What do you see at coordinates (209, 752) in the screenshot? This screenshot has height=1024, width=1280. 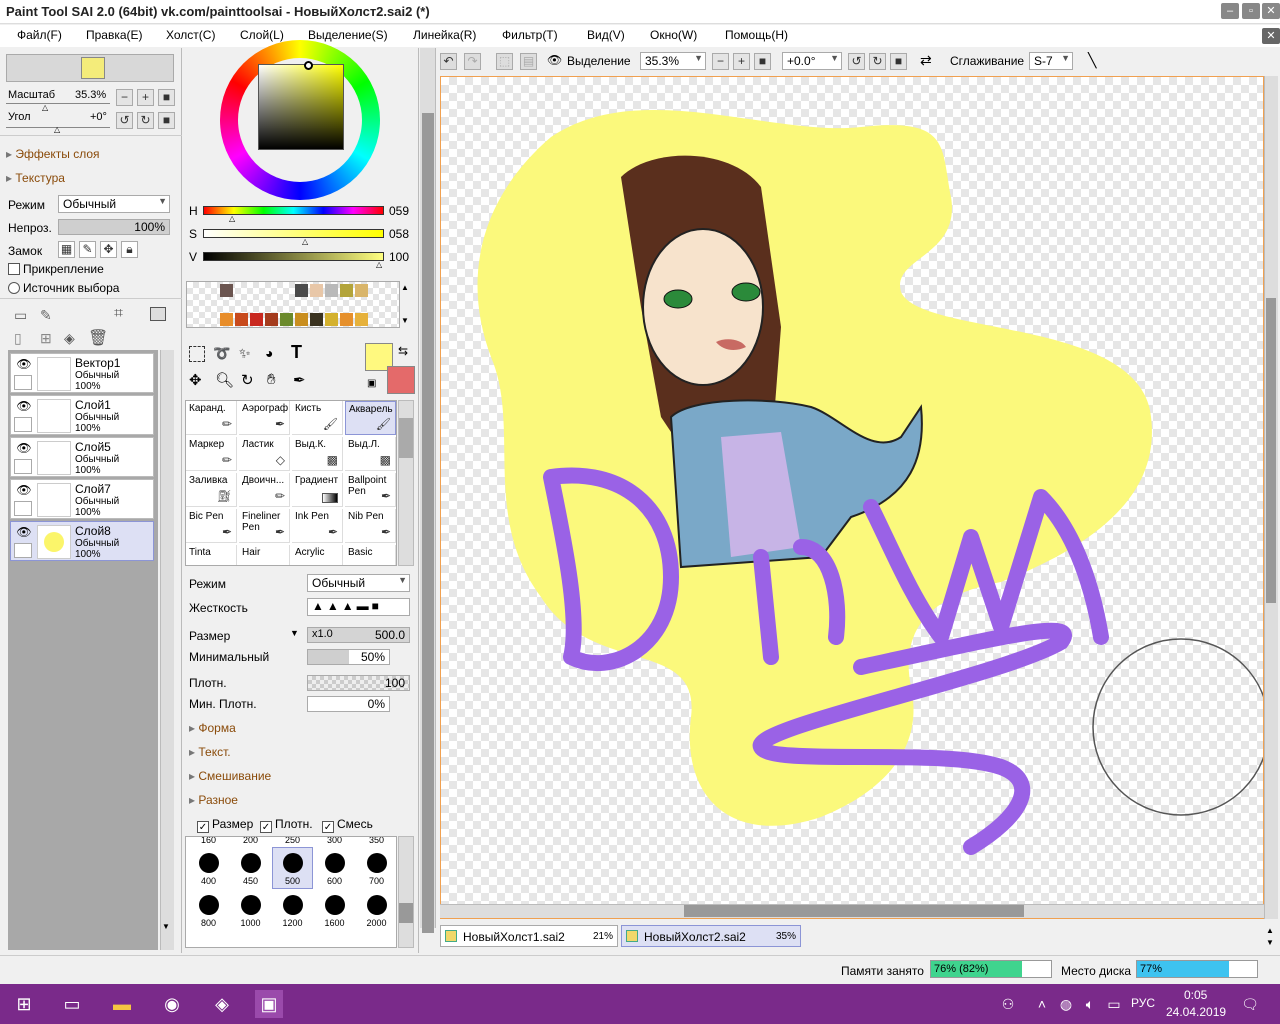 I see `texture-section: Текст.` at bounding box center [209, 752].